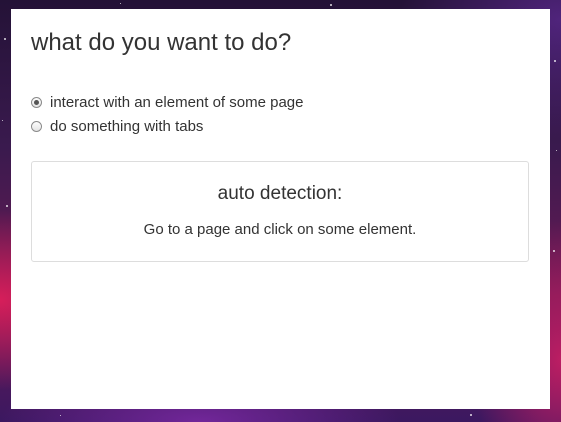 The height and width of the screenshot is (422, 561). I want to click on auto-detection-title: auto detection:, so click(280, 193).